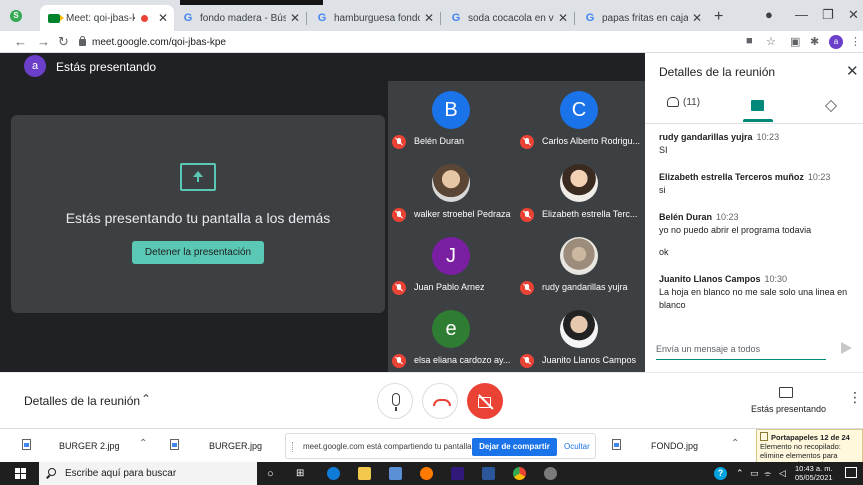 The height and width of the screenshot is (485, 863). Describe the element at coordinates (20, 473) in the screenshot. I see `windows-start-icon` at that location.